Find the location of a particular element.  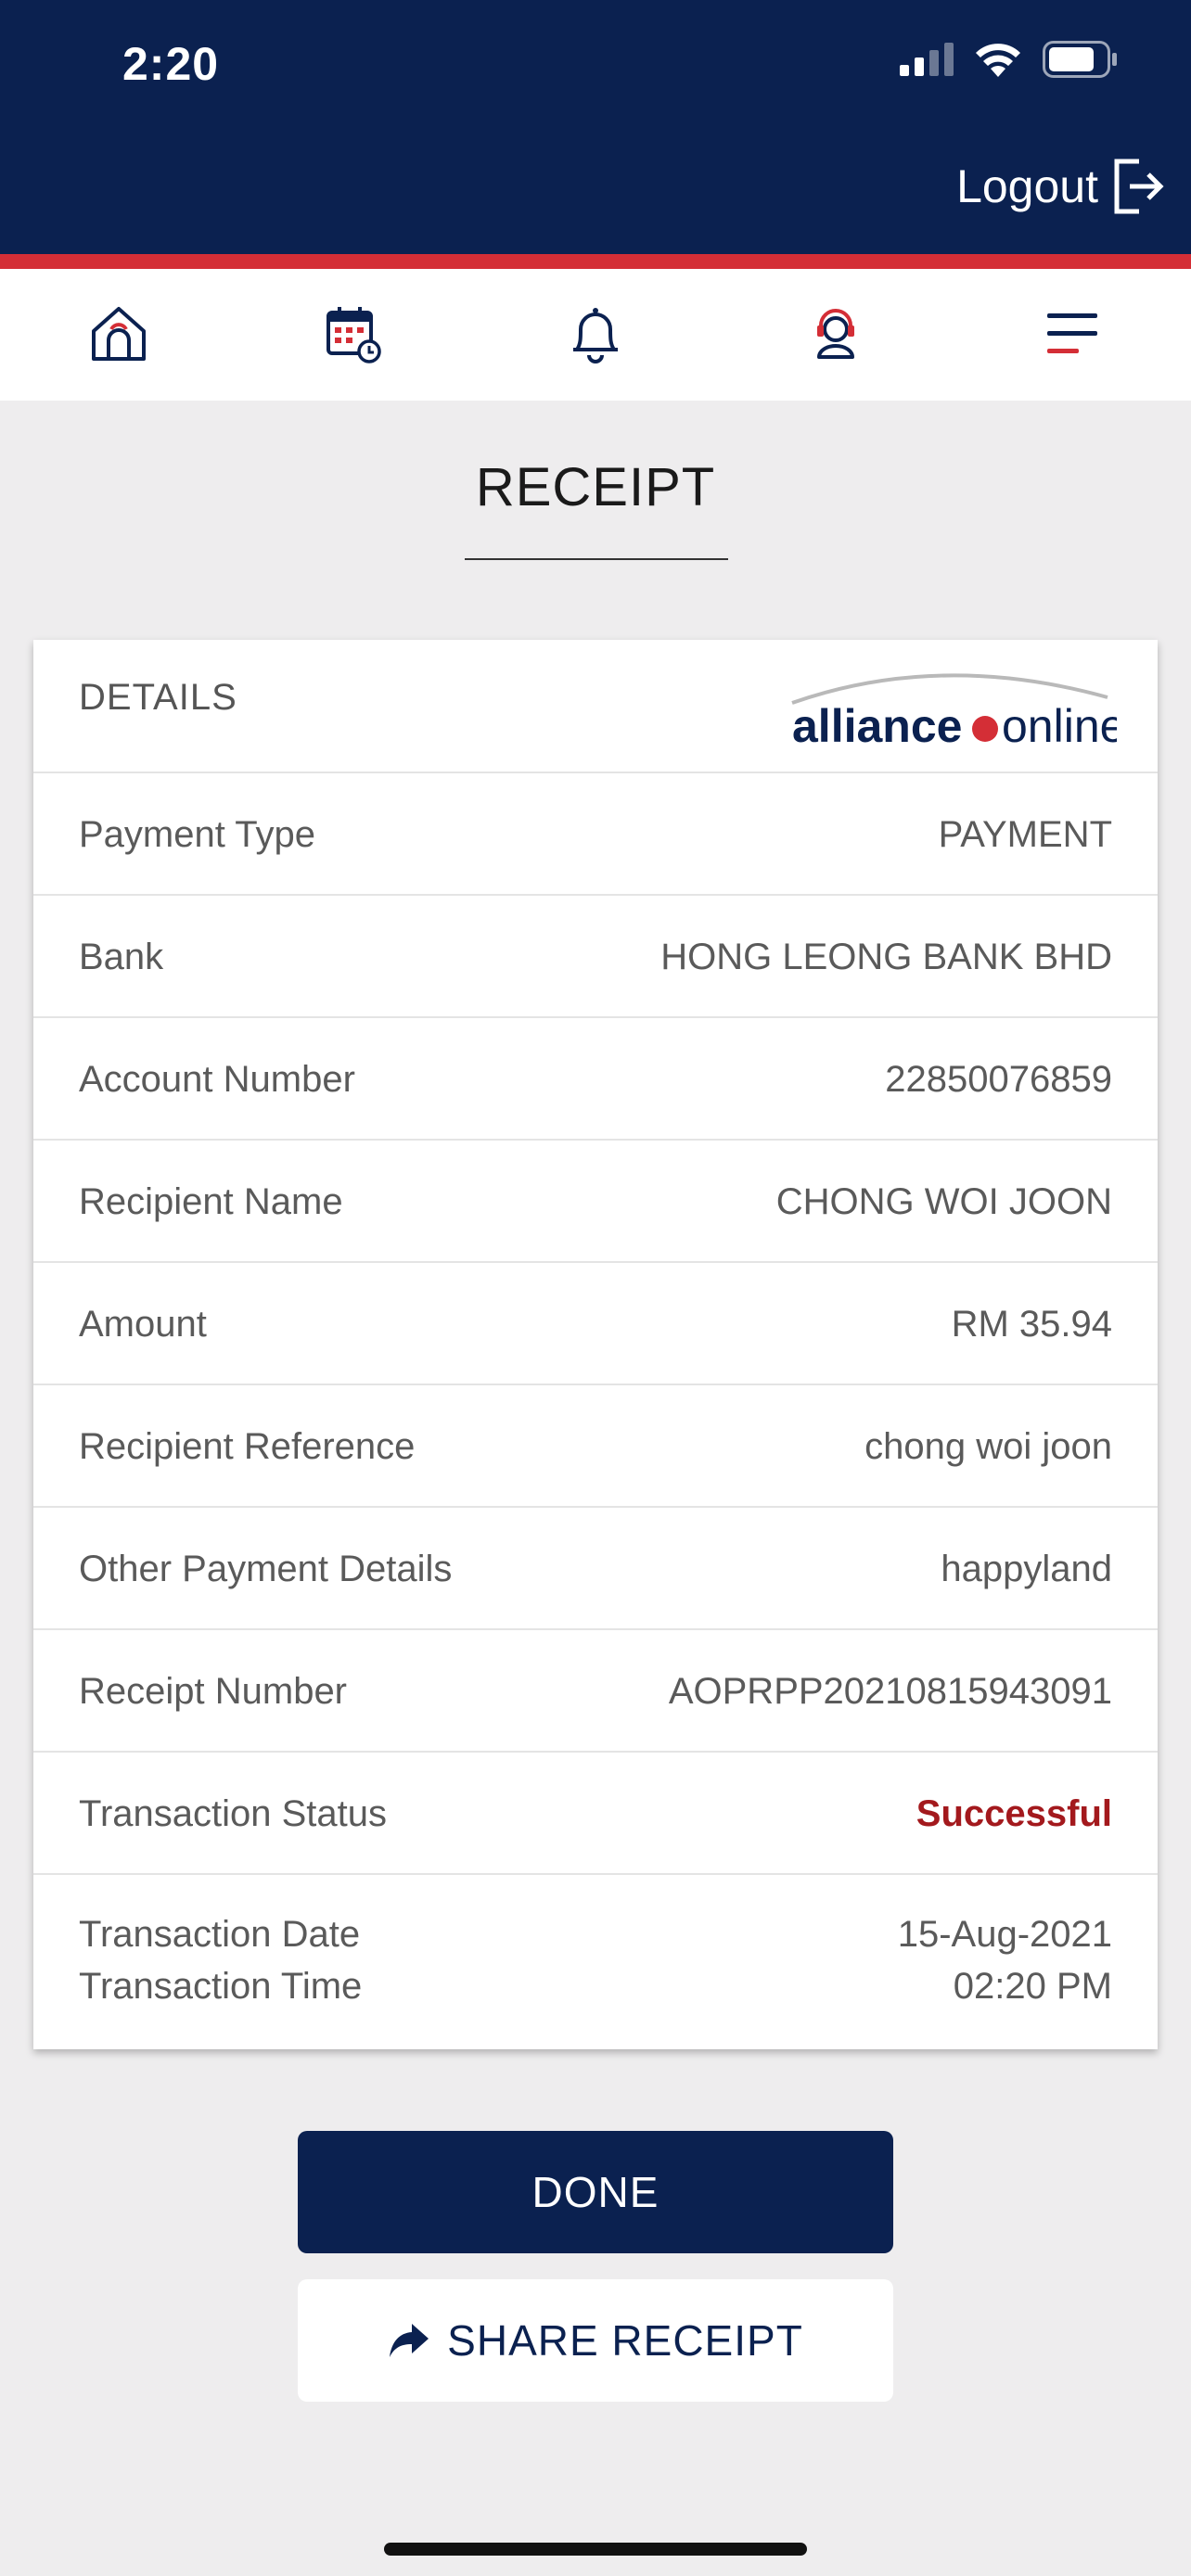

receipt-card-header: DETAILS alliance online is located at coordinates (595, 706).